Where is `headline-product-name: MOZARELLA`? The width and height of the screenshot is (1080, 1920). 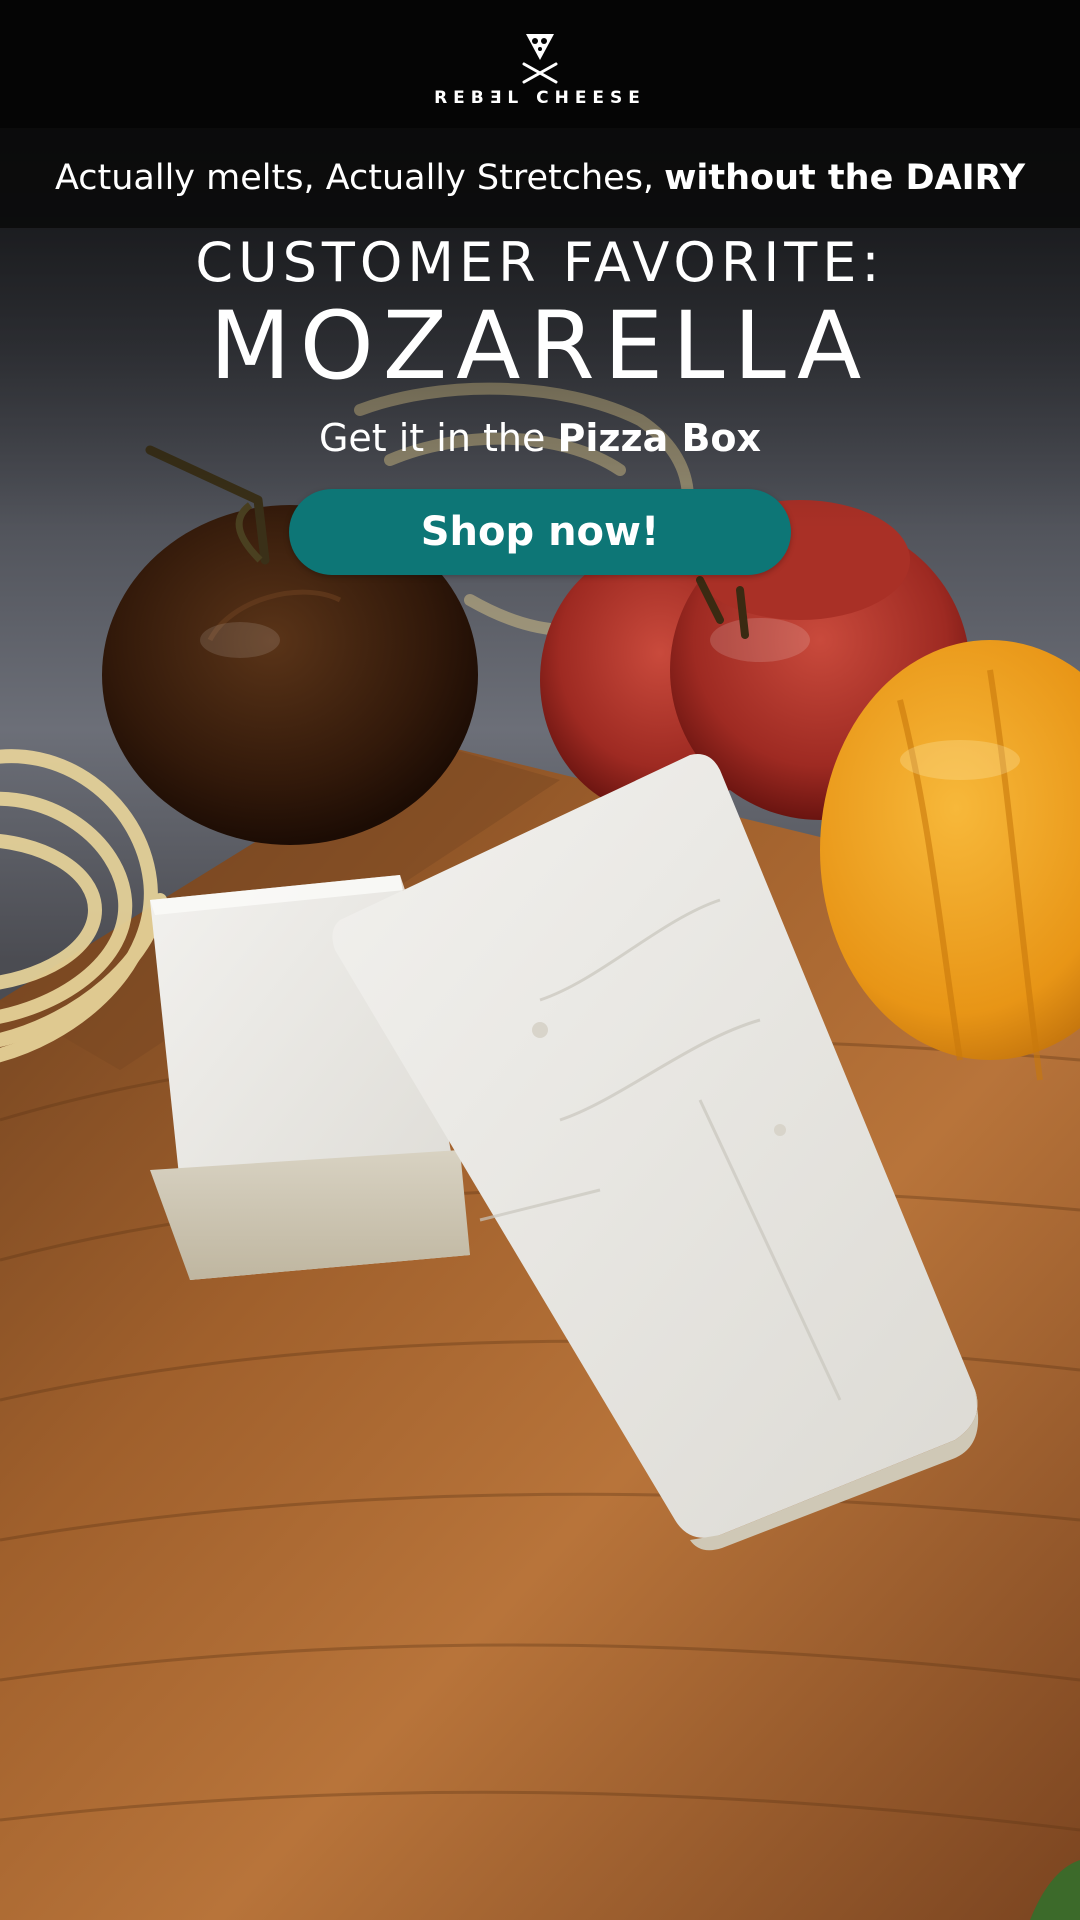 headline-product-name: MOZARELLA is located at coordinates (540, 346).